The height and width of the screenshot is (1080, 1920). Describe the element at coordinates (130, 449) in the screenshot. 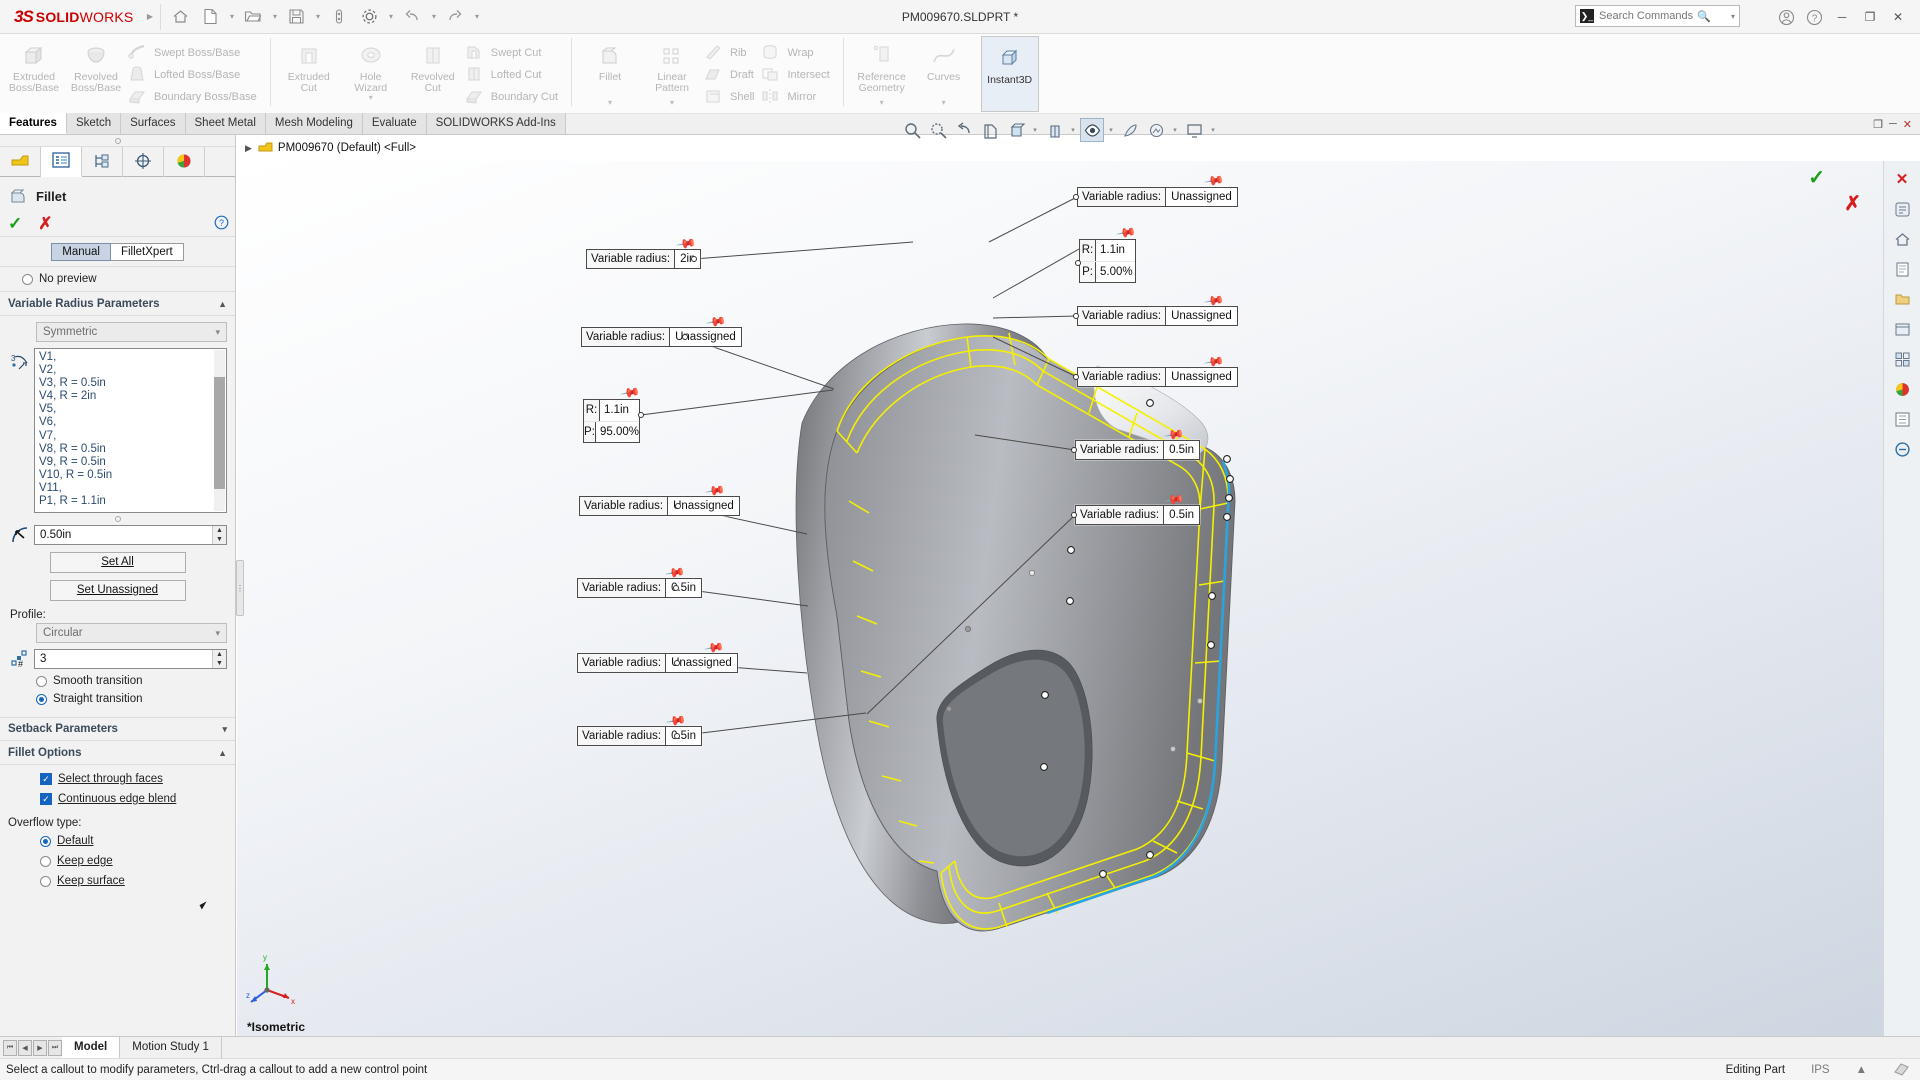

I see `list-item: V8, R = 0.5in` at that location.